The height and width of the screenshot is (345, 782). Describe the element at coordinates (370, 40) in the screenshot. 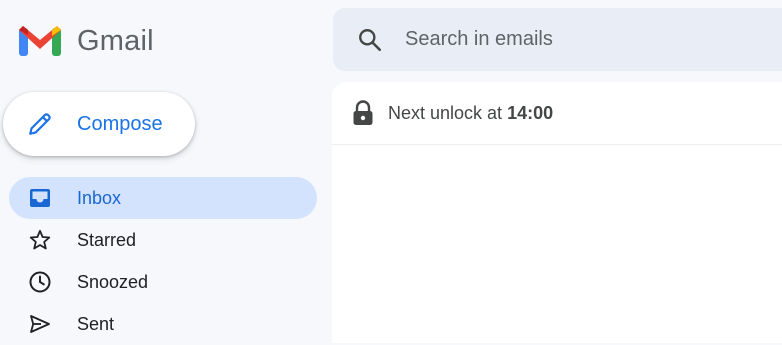

I see `search-icon` at that location.